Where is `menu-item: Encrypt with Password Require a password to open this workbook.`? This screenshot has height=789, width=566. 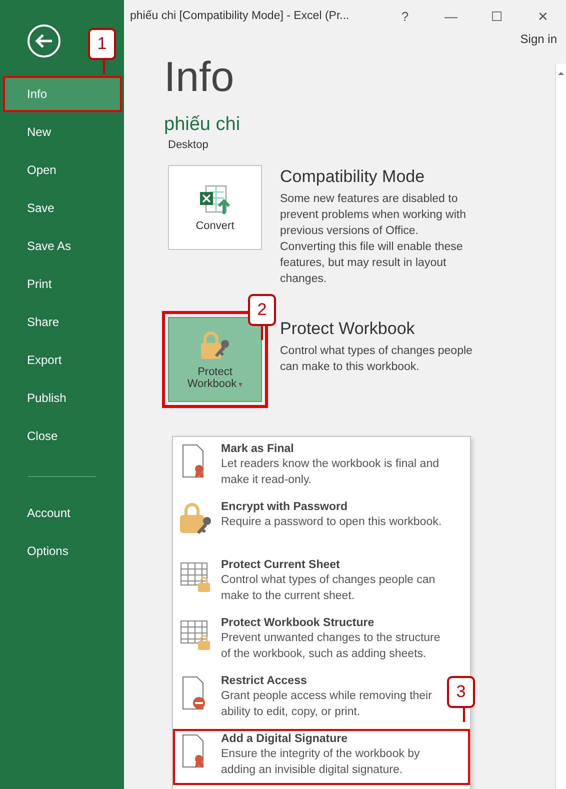 menu-item: Encrypt with Password Require a password to open this workbook. is located at coordinates (309, 525).